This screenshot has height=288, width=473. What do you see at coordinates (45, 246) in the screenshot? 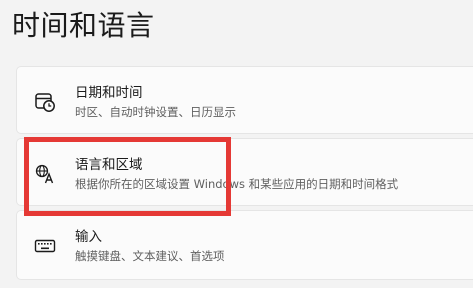
I see `keyboard-icon` at bounding box center [45, 246].